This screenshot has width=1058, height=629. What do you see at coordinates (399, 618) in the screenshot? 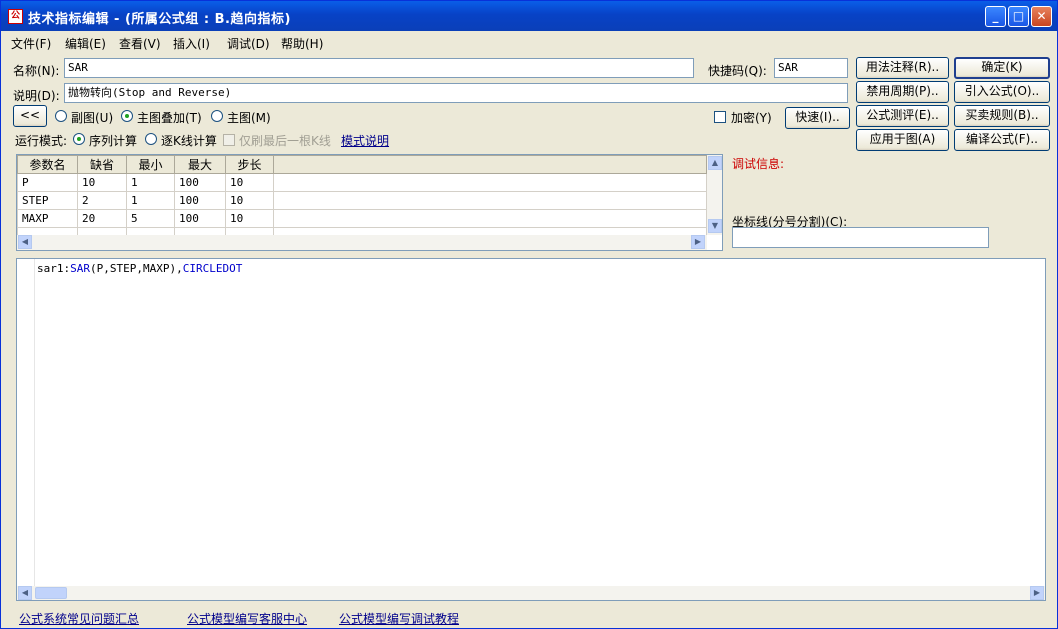
I see `debug-tutorial-link: 公式模型编写调试教程` at bounding box center [399, 618].